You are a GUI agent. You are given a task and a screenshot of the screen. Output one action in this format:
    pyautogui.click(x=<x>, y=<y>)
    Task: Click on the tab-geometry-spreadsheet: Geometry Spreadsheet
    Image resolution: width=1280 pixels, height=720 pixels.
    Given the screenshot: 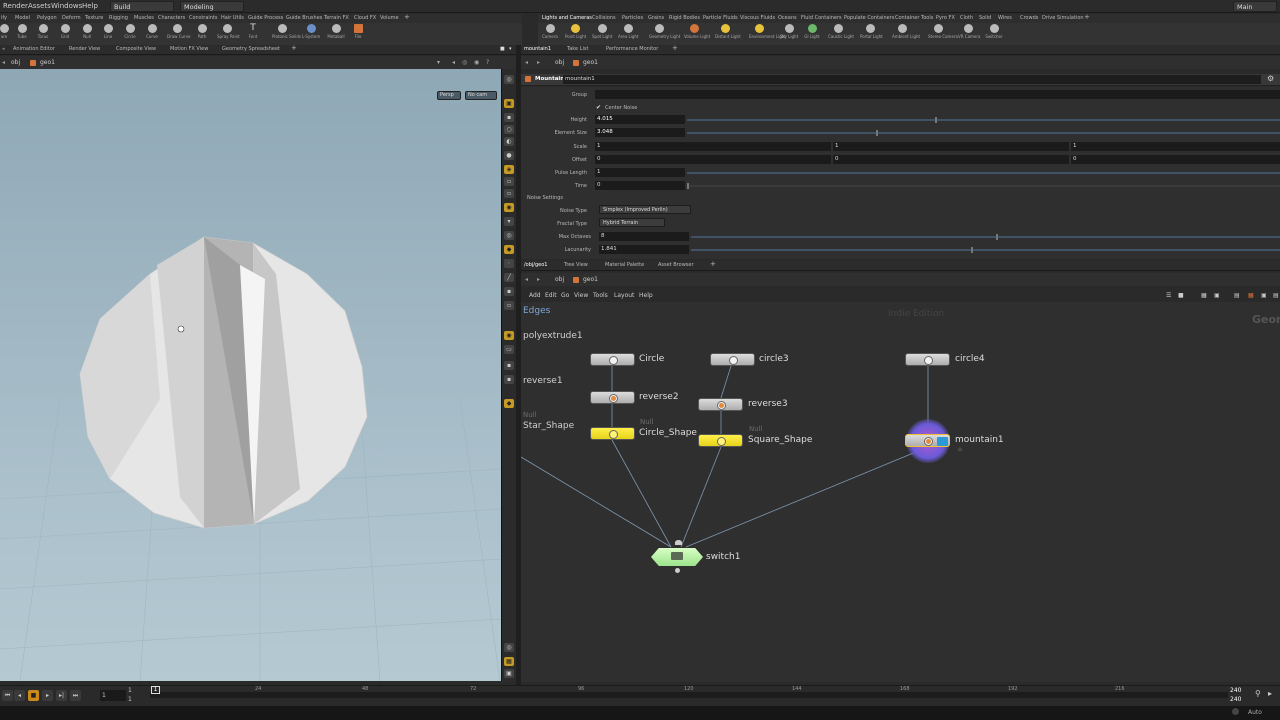 What is the action you would take?
    pyautogui.click(x=251, y=49)
    